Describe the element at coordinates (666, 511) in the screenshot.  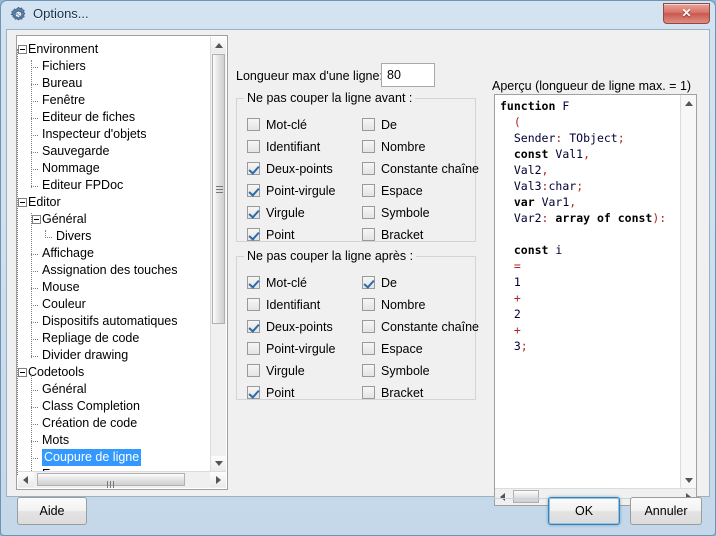
I see `cancel-button: Annuler` at that location.